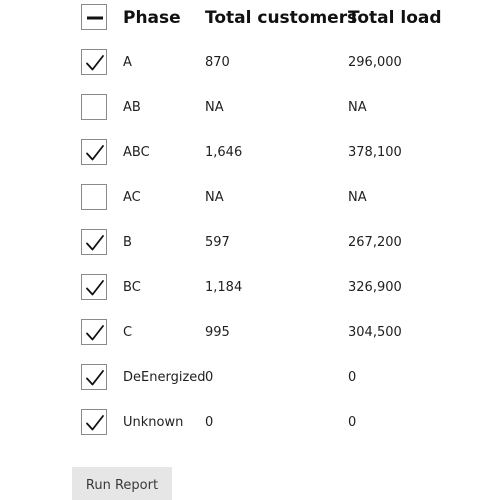 Image resolution: width=500 pixels, height=500 pixels. What do you see at coordinates (153, 422) in the screenshot?
I see `phase-cell: Unknown` at bounding box center [153, 422].